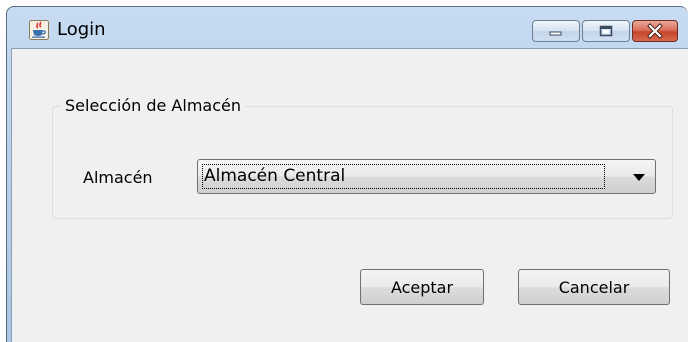  Describe the element at coordinates (422, 287) in the screenshot. I see `accept-button: Aceptar` at that location.